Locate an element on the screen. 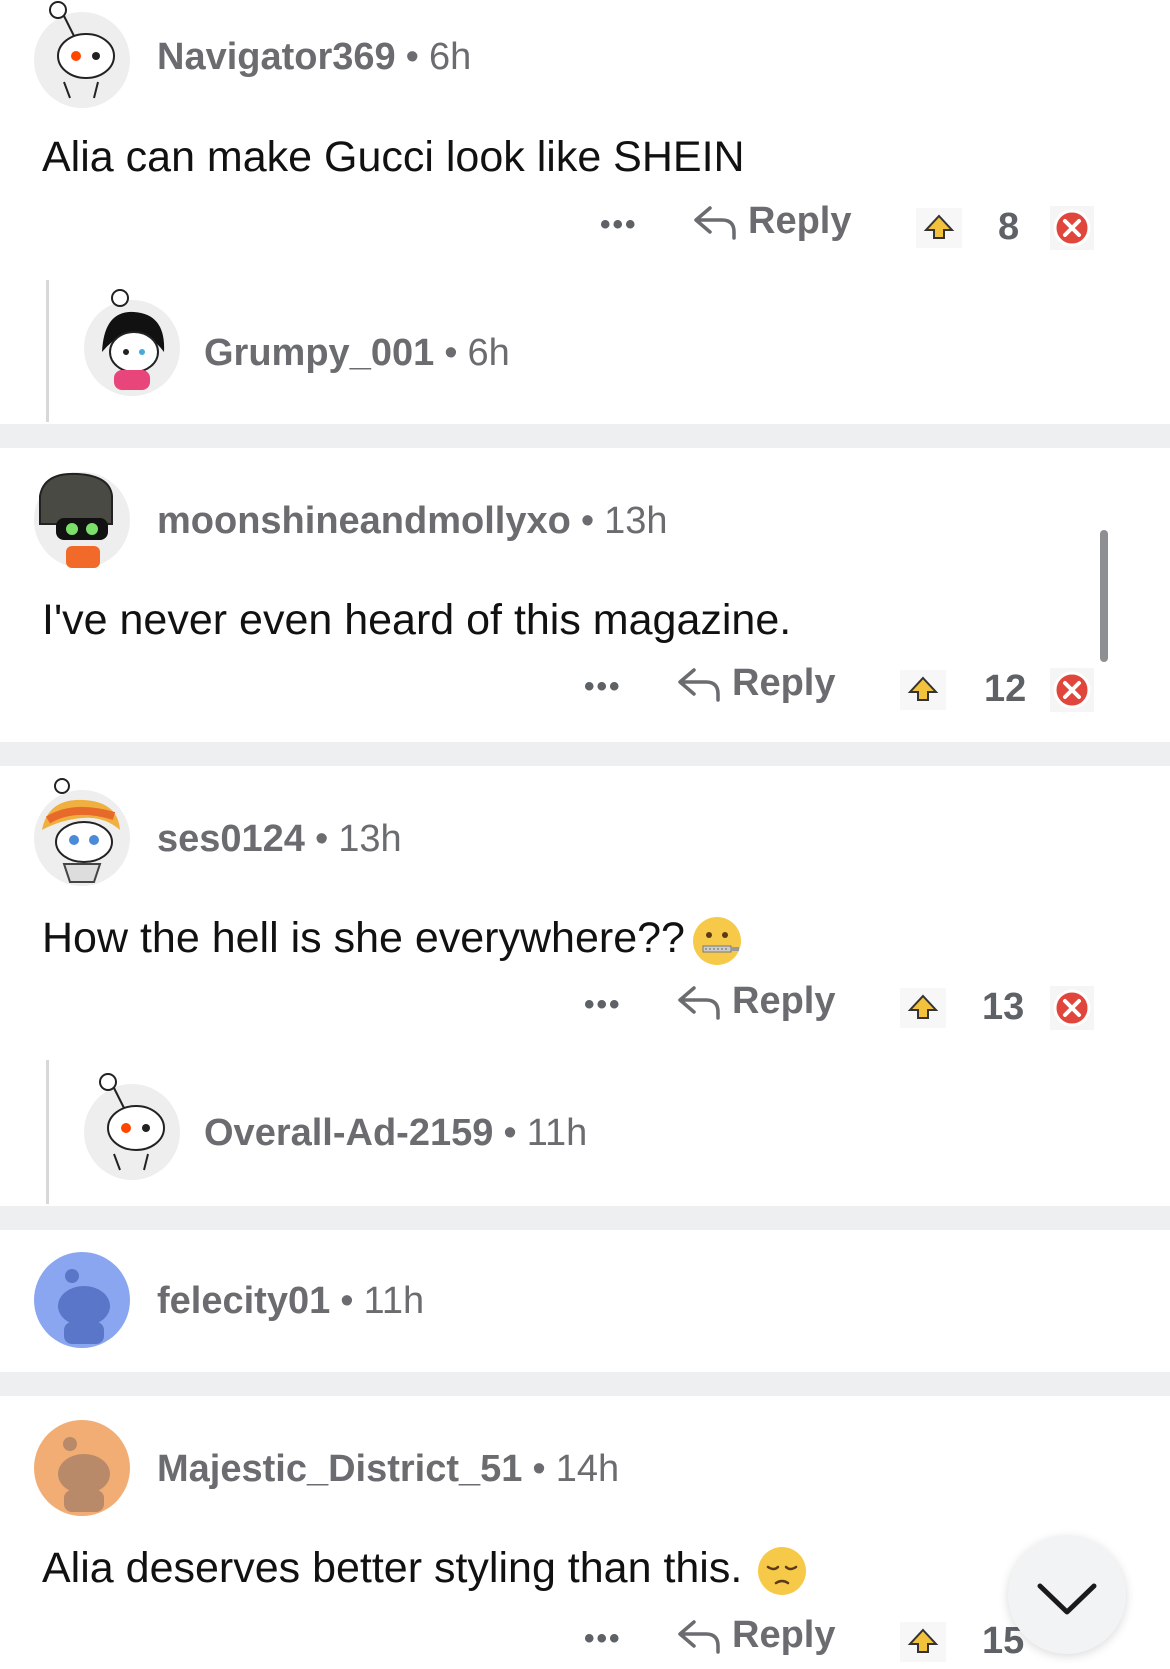 Image resolution: width=1170 pixels, height=1669 pixels. username: ses0124 is located at coordinates (231, 839).